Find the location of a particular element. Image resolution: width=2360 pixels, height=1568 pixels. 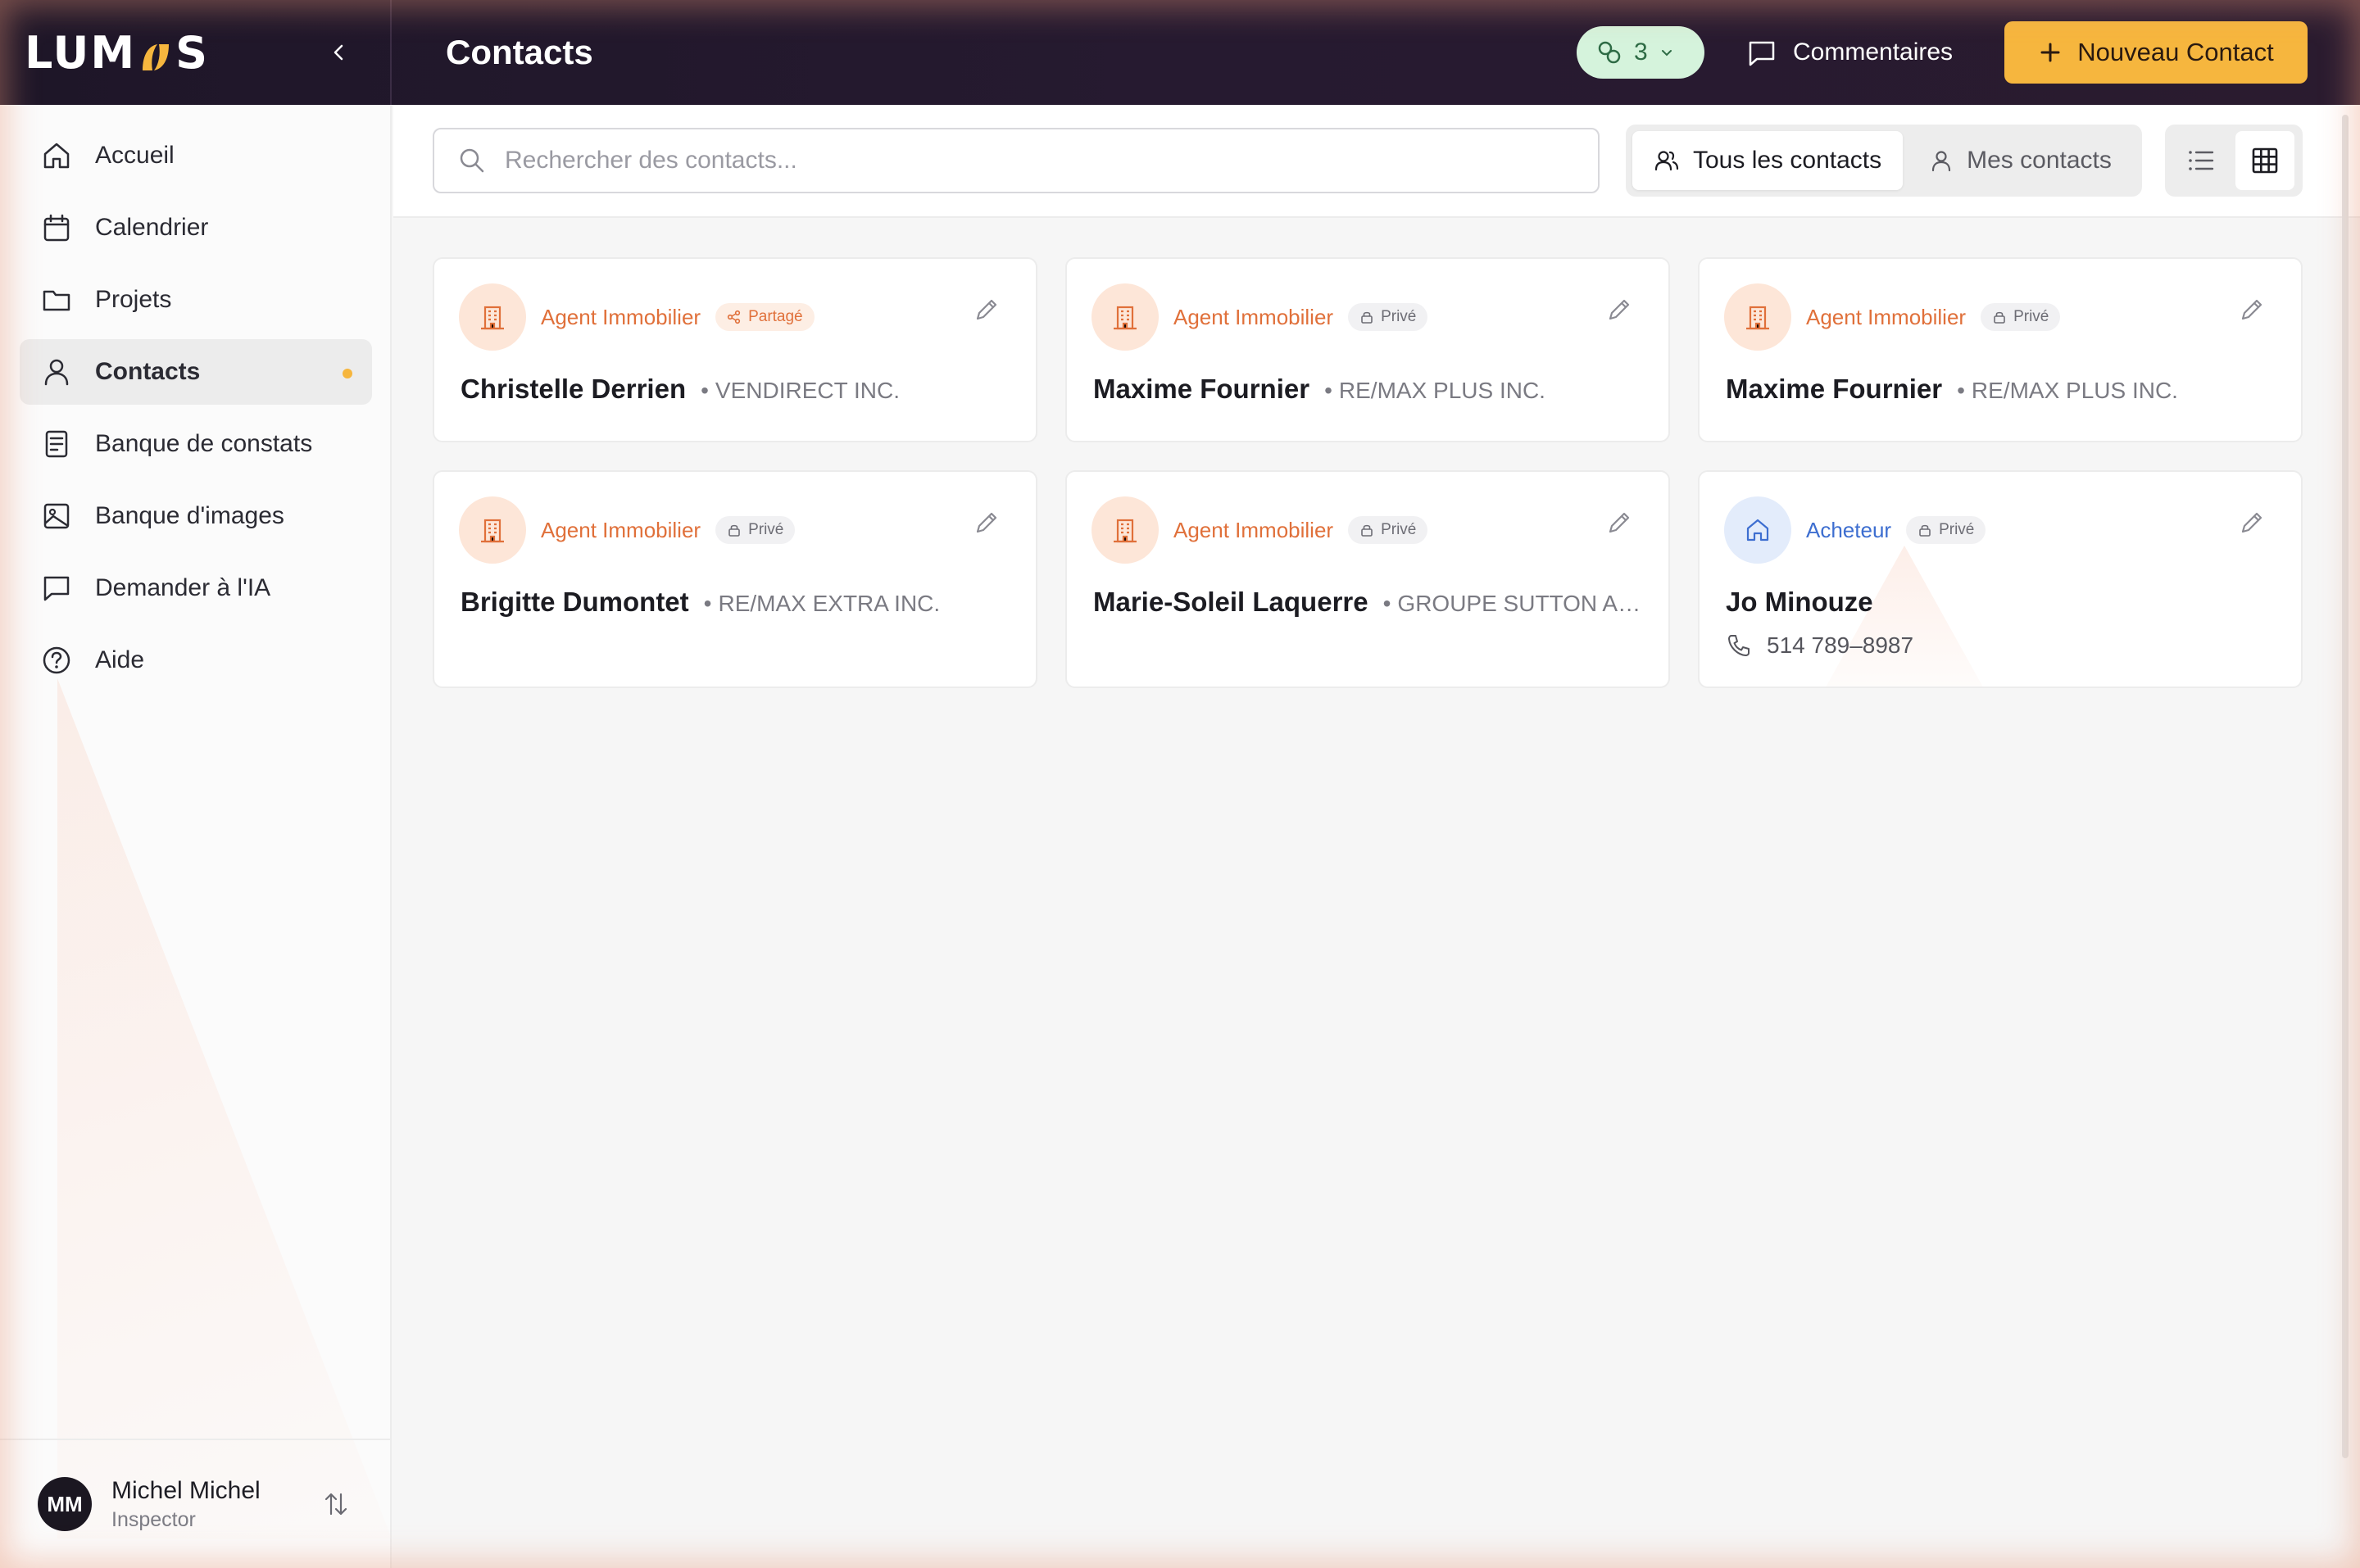

sidebar-item-contacts: Contacts is located at coordinates (196, 372).